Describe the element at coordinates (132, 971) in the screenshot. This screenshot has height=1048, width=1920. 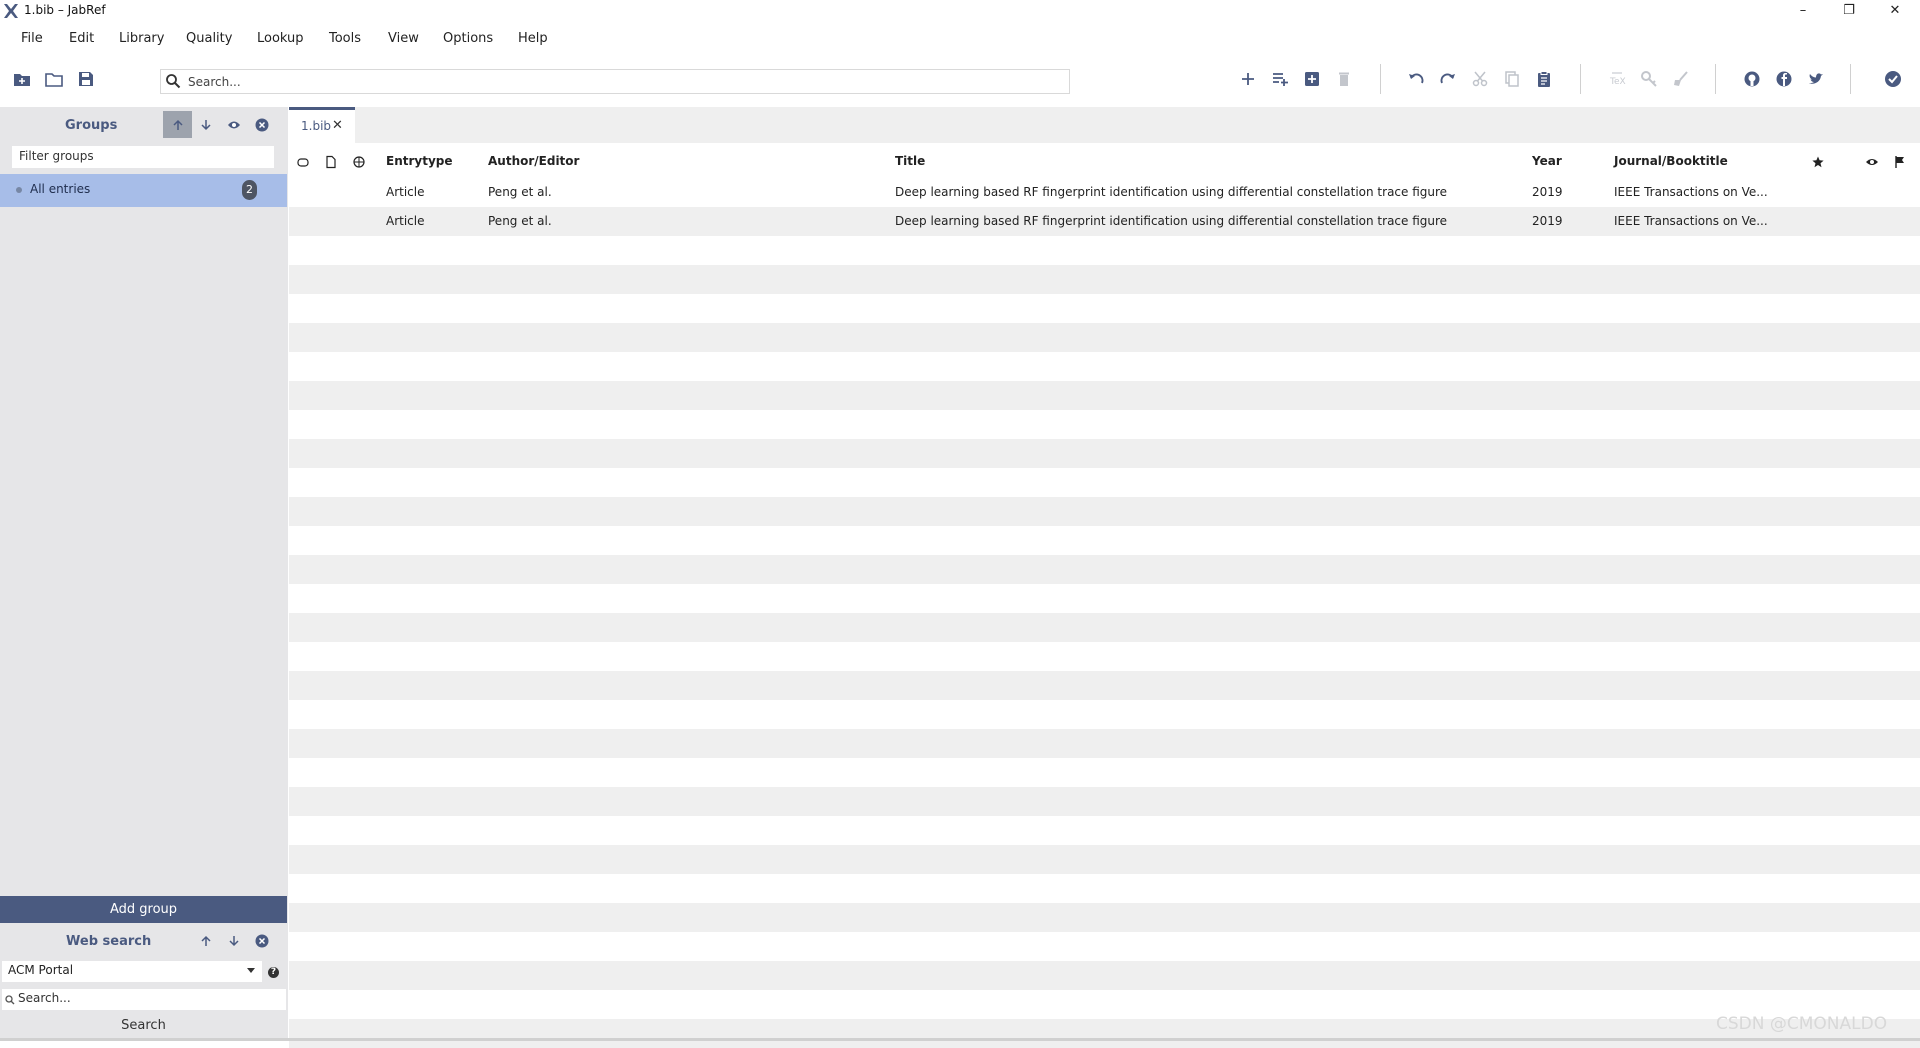
I see `web-search-fetcher-select: ACM Portal` at that location.